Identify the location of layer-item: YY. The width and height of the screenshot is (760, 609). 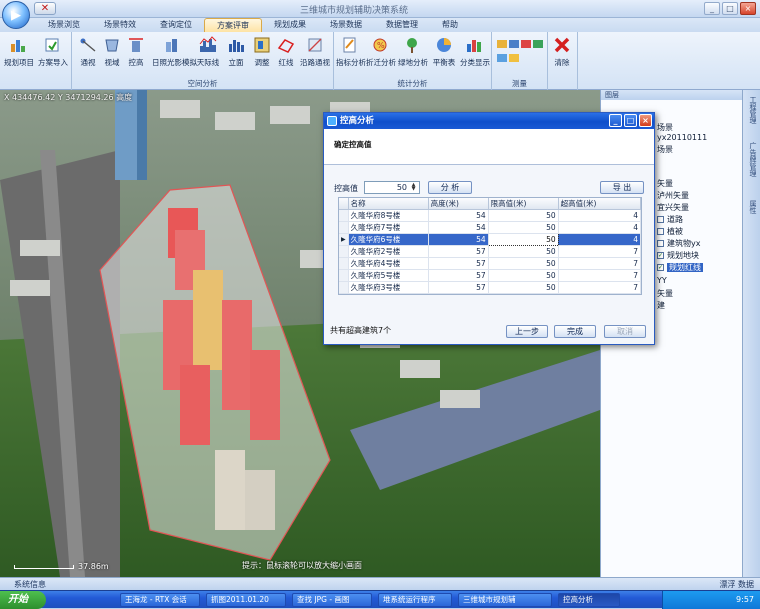
(662, 280).